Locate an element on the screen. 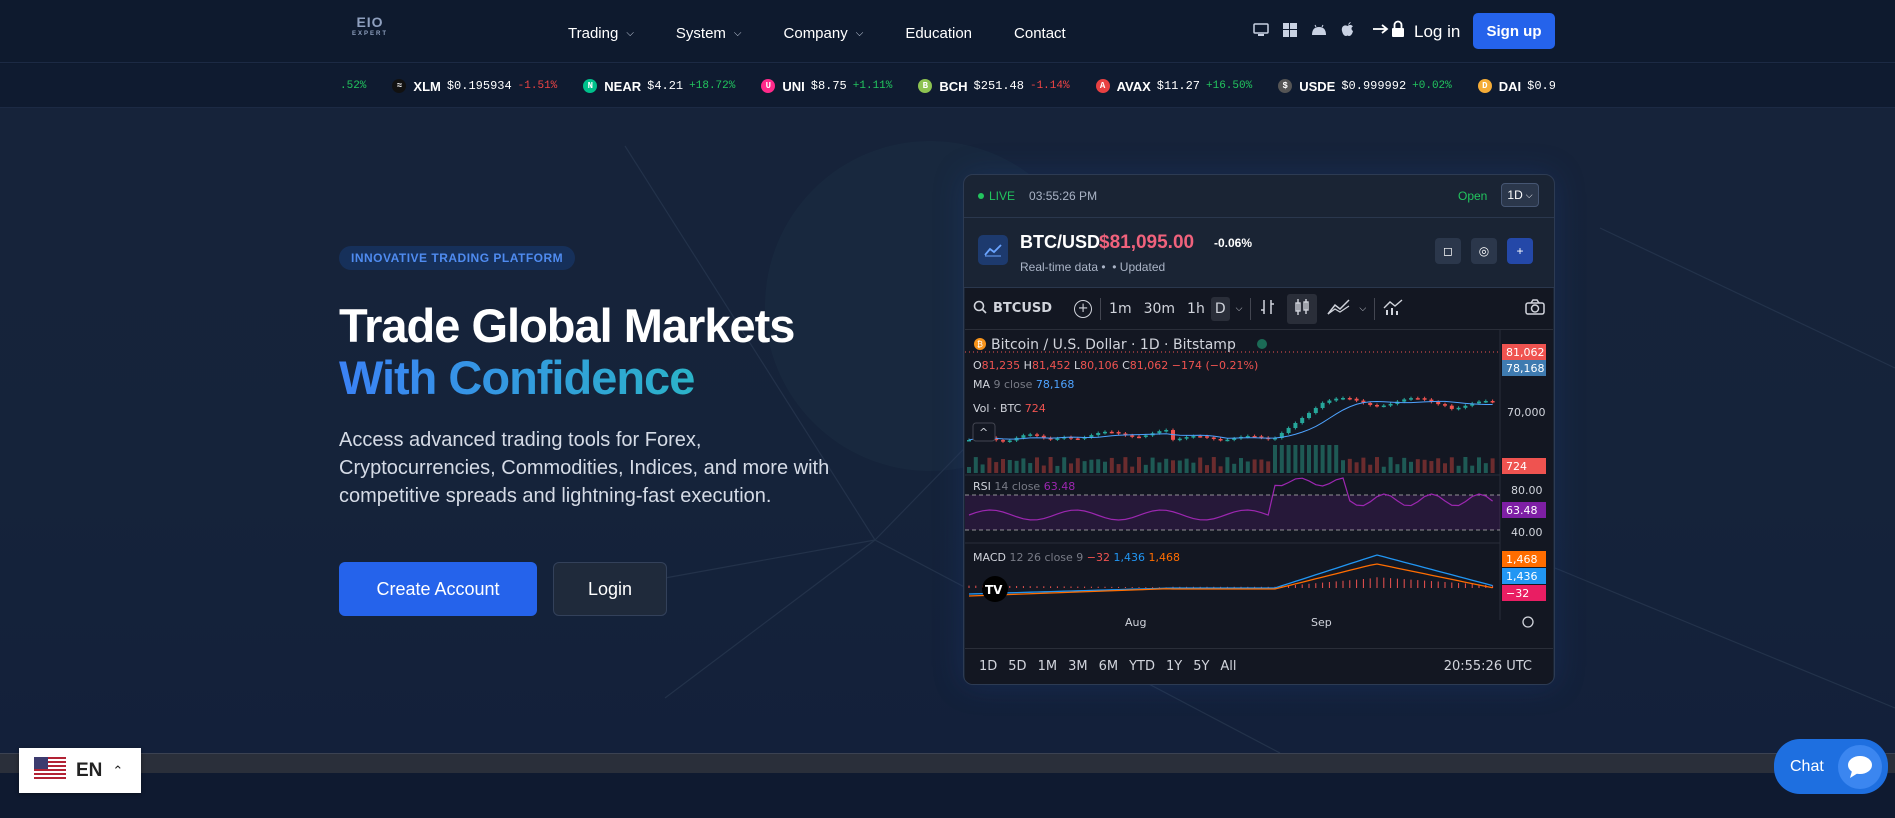 The height and width of the screenshot is (818, 1895). compare-plus-icon: + is located at coordinates (1083, 308).